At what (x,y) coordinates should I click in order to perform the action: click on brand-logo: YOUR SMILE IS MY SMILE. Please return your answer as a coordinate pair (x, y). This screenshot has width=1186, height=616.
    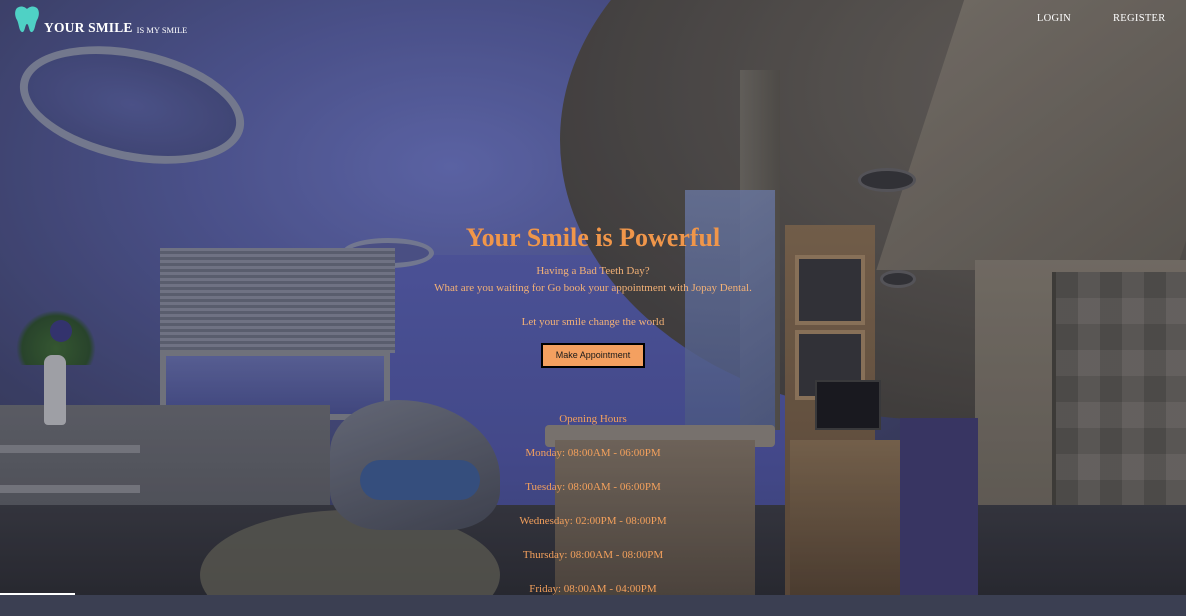
    Looking at the image, I should click on (100, 19).